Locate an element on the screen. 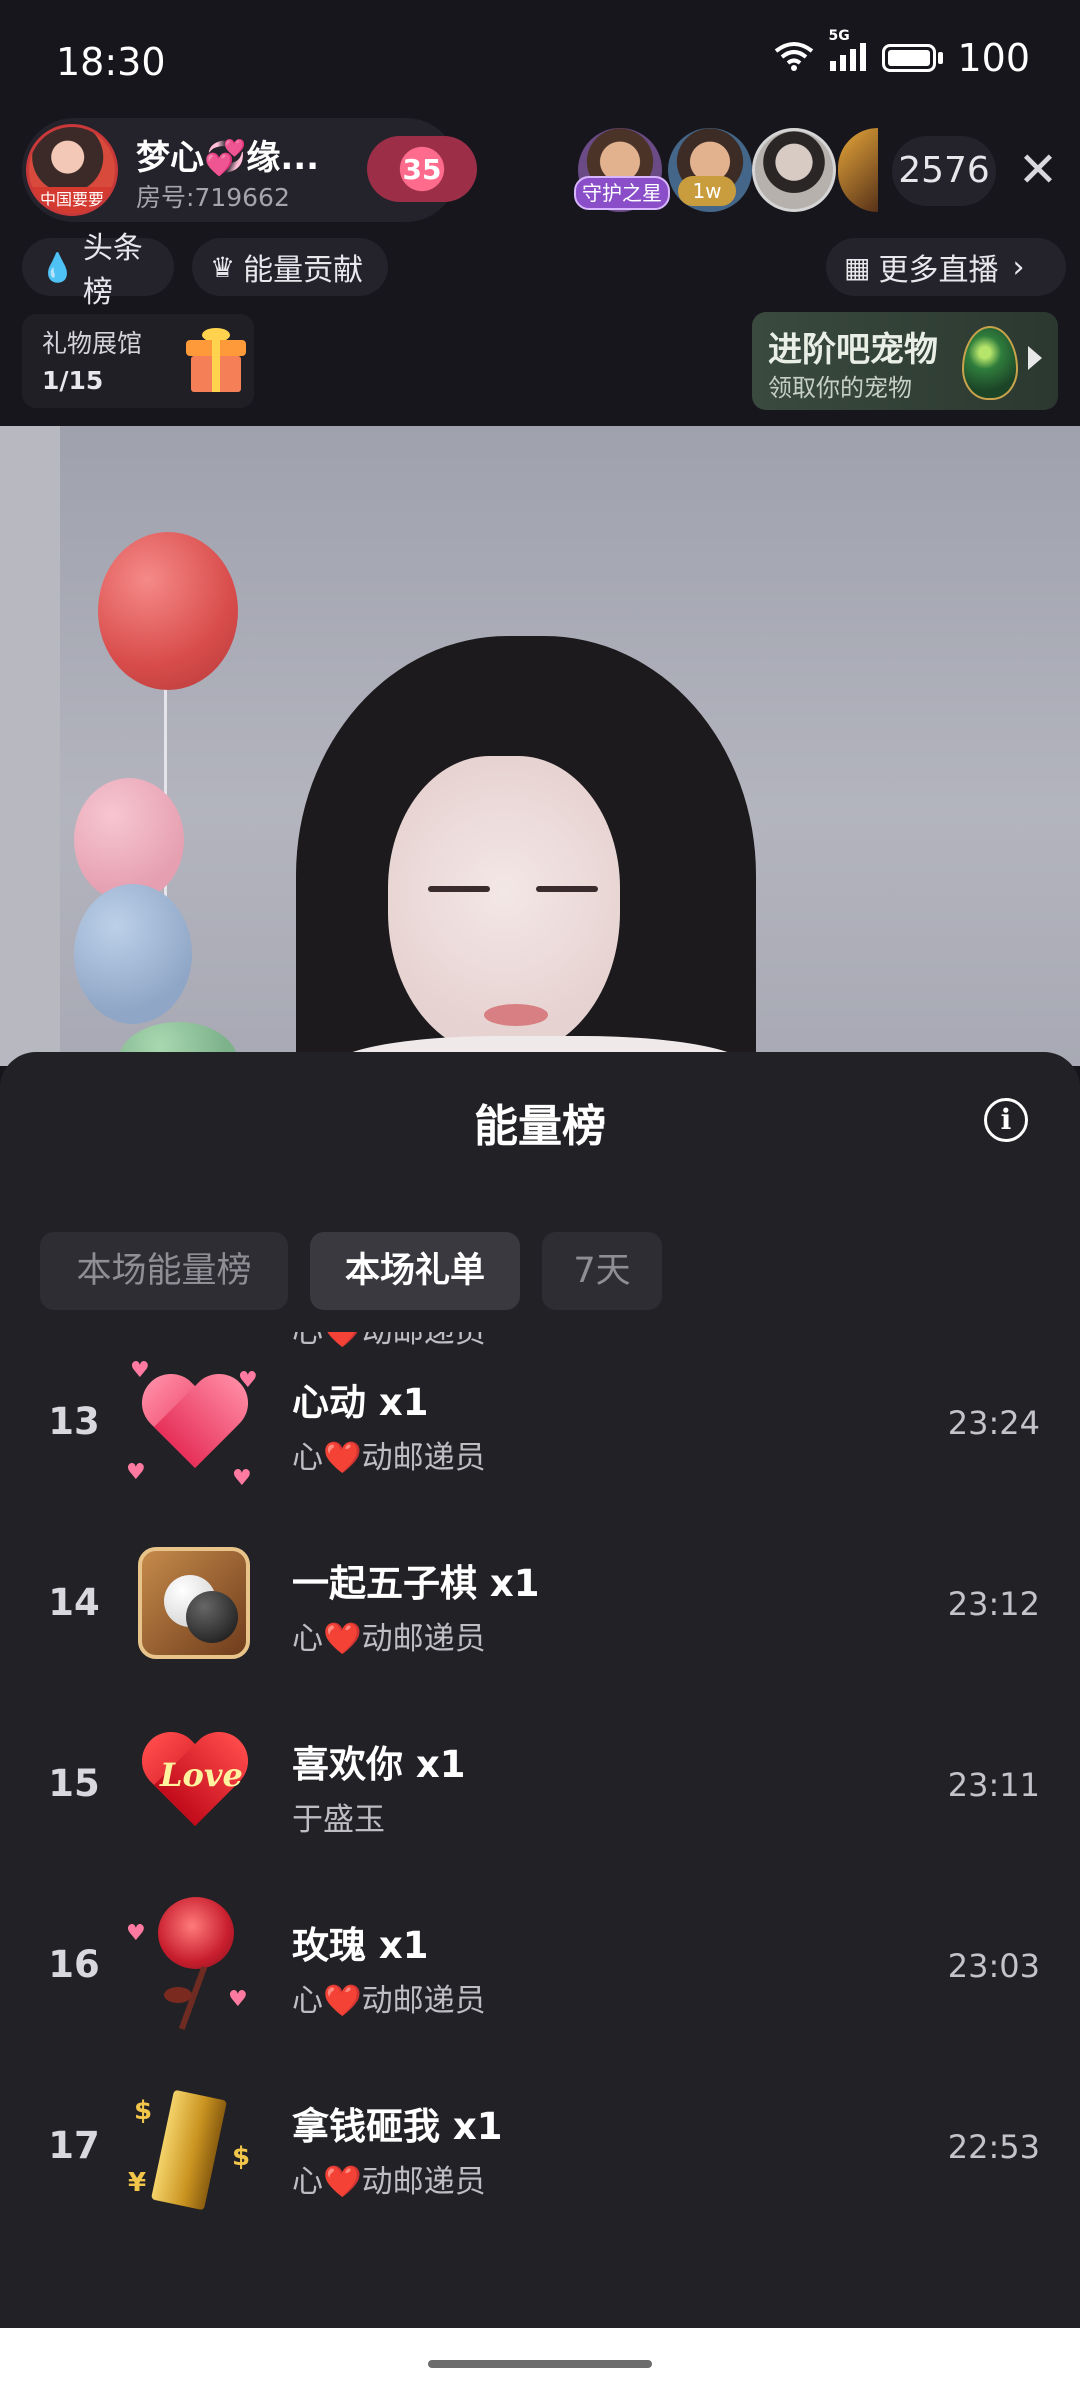 The image size is (1080, 2400). pet-promo-banner: 进阶吧宠物 领取你的宠物 is located at coordinates (905, 361).